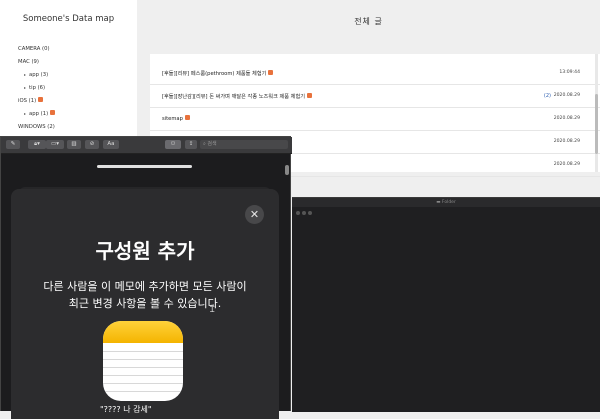 The height and width of the screenshot is (419, 600). Describe the element at coordinates (68, 19) in the screenshot. I see `blog-title: Someone's Data map` at that location.